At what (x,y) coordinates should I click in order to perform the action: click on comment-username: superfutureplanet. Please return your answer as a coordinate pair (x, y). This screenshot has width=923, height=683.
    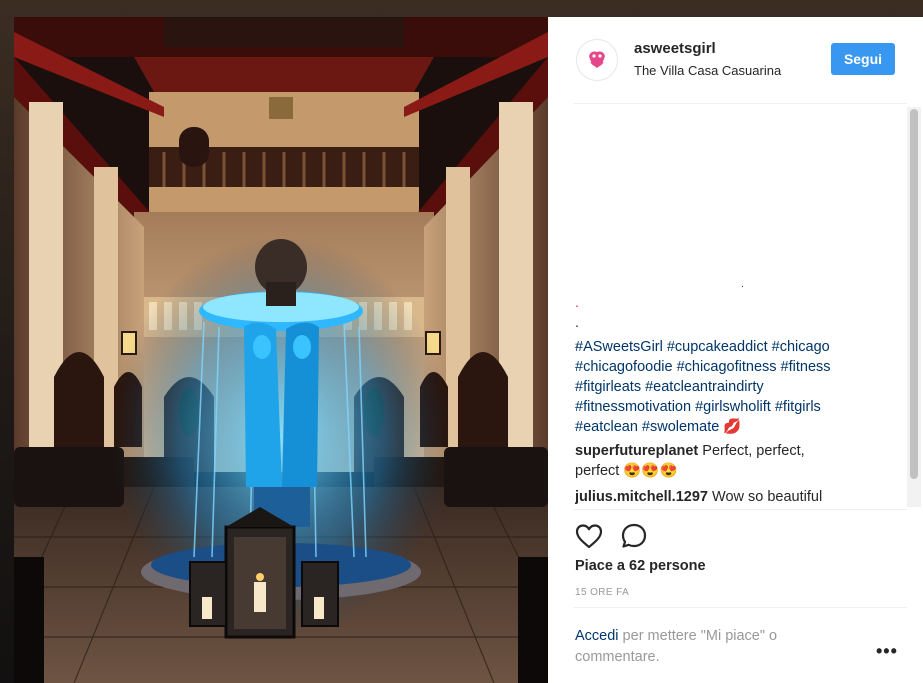
    Looking at the image, I should click on (636, 451).